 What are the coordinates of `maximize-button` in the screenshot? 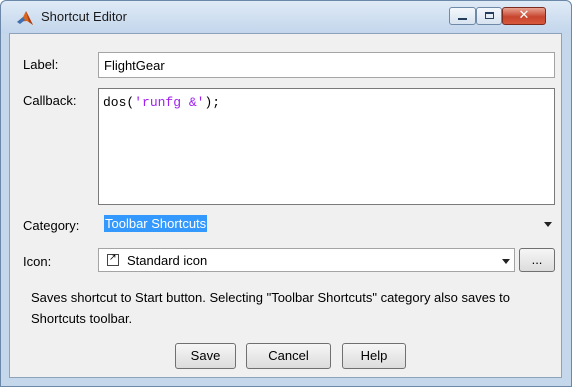 It's located at (489, 16).